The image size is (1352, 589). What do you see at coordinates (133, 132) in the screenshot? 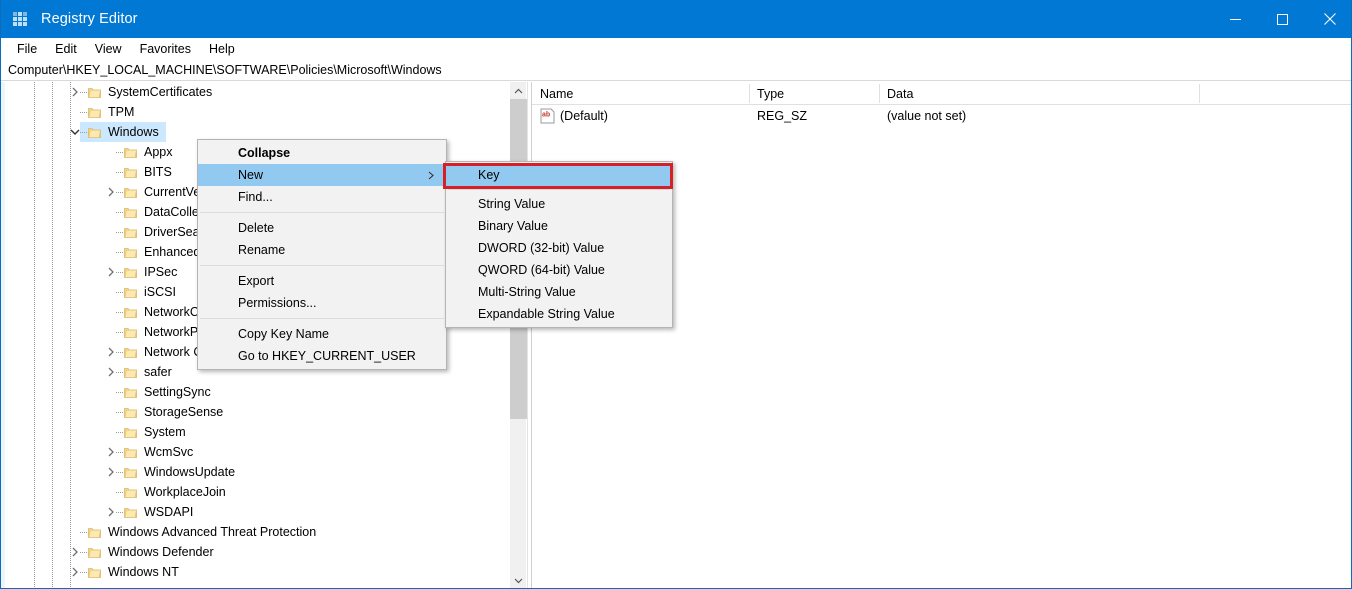
I see `tree-item-label: Windows` at bounding box center [133, 132].